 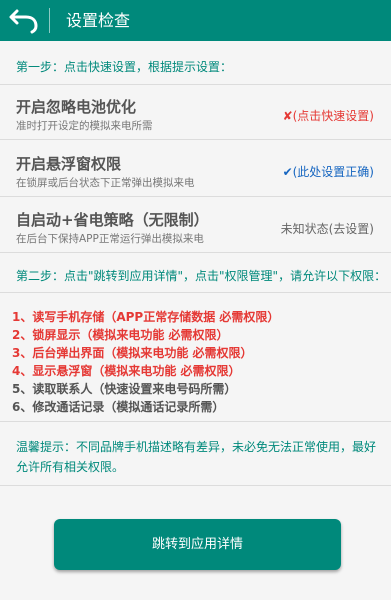 I want to click on permission-item: 2、锁屏显示（模拟来电功能 必需权限）, so click(x=120, y=335).